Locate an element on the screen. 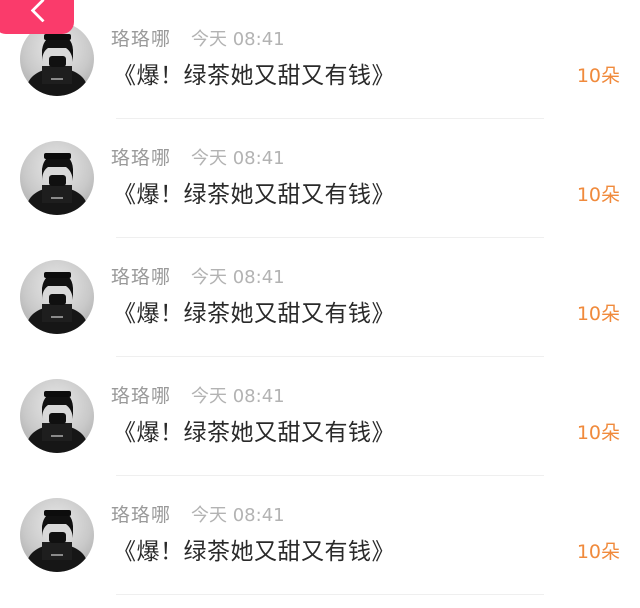 This screenshot has width=640, height=608. chevron-left-icon is located at coordinates (42, 11).